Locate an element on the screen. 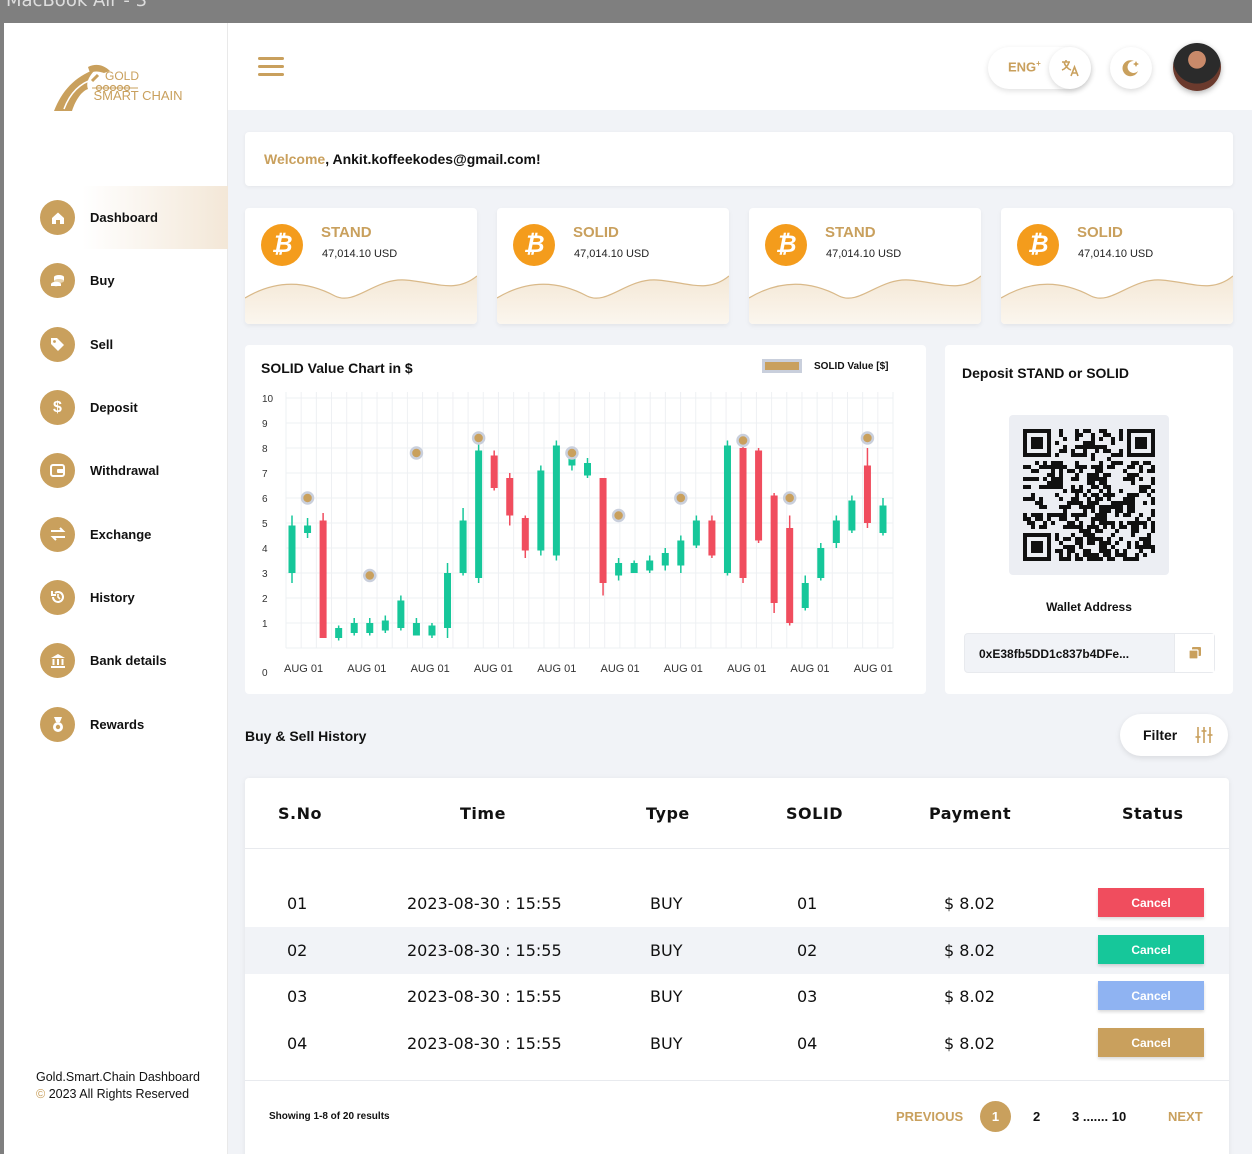  menu-toggle-icon is located at coordinates (271, 66).